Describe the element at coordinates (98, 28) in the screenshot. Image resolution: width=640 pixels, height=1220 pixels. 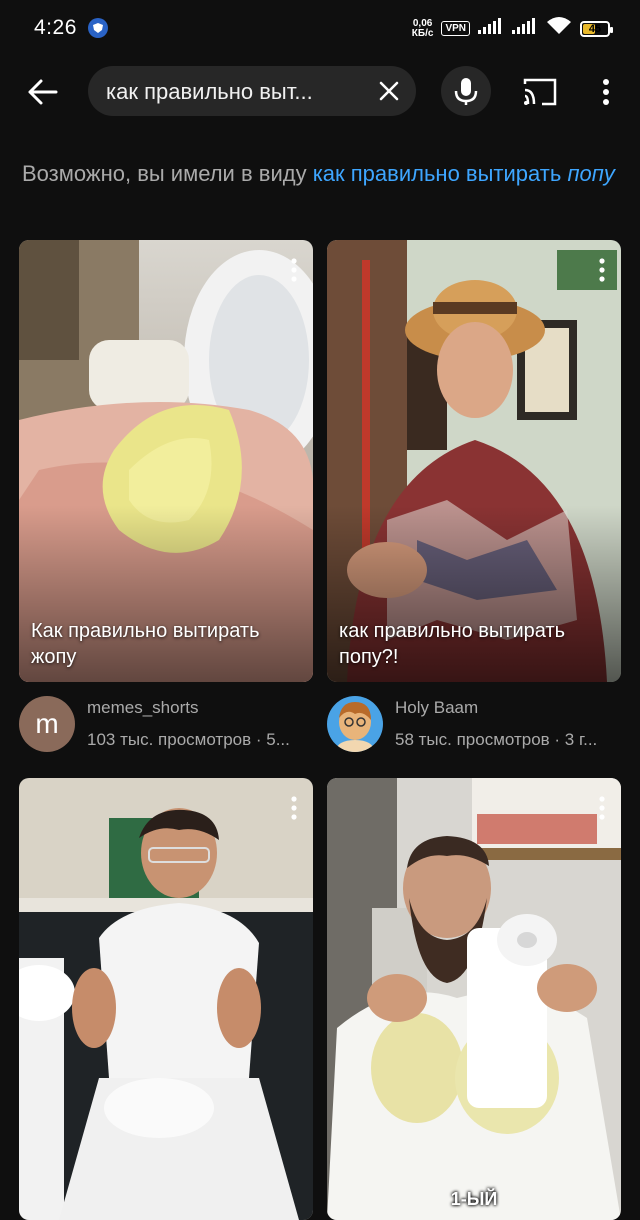
I see `notification-app-icon` at that location.